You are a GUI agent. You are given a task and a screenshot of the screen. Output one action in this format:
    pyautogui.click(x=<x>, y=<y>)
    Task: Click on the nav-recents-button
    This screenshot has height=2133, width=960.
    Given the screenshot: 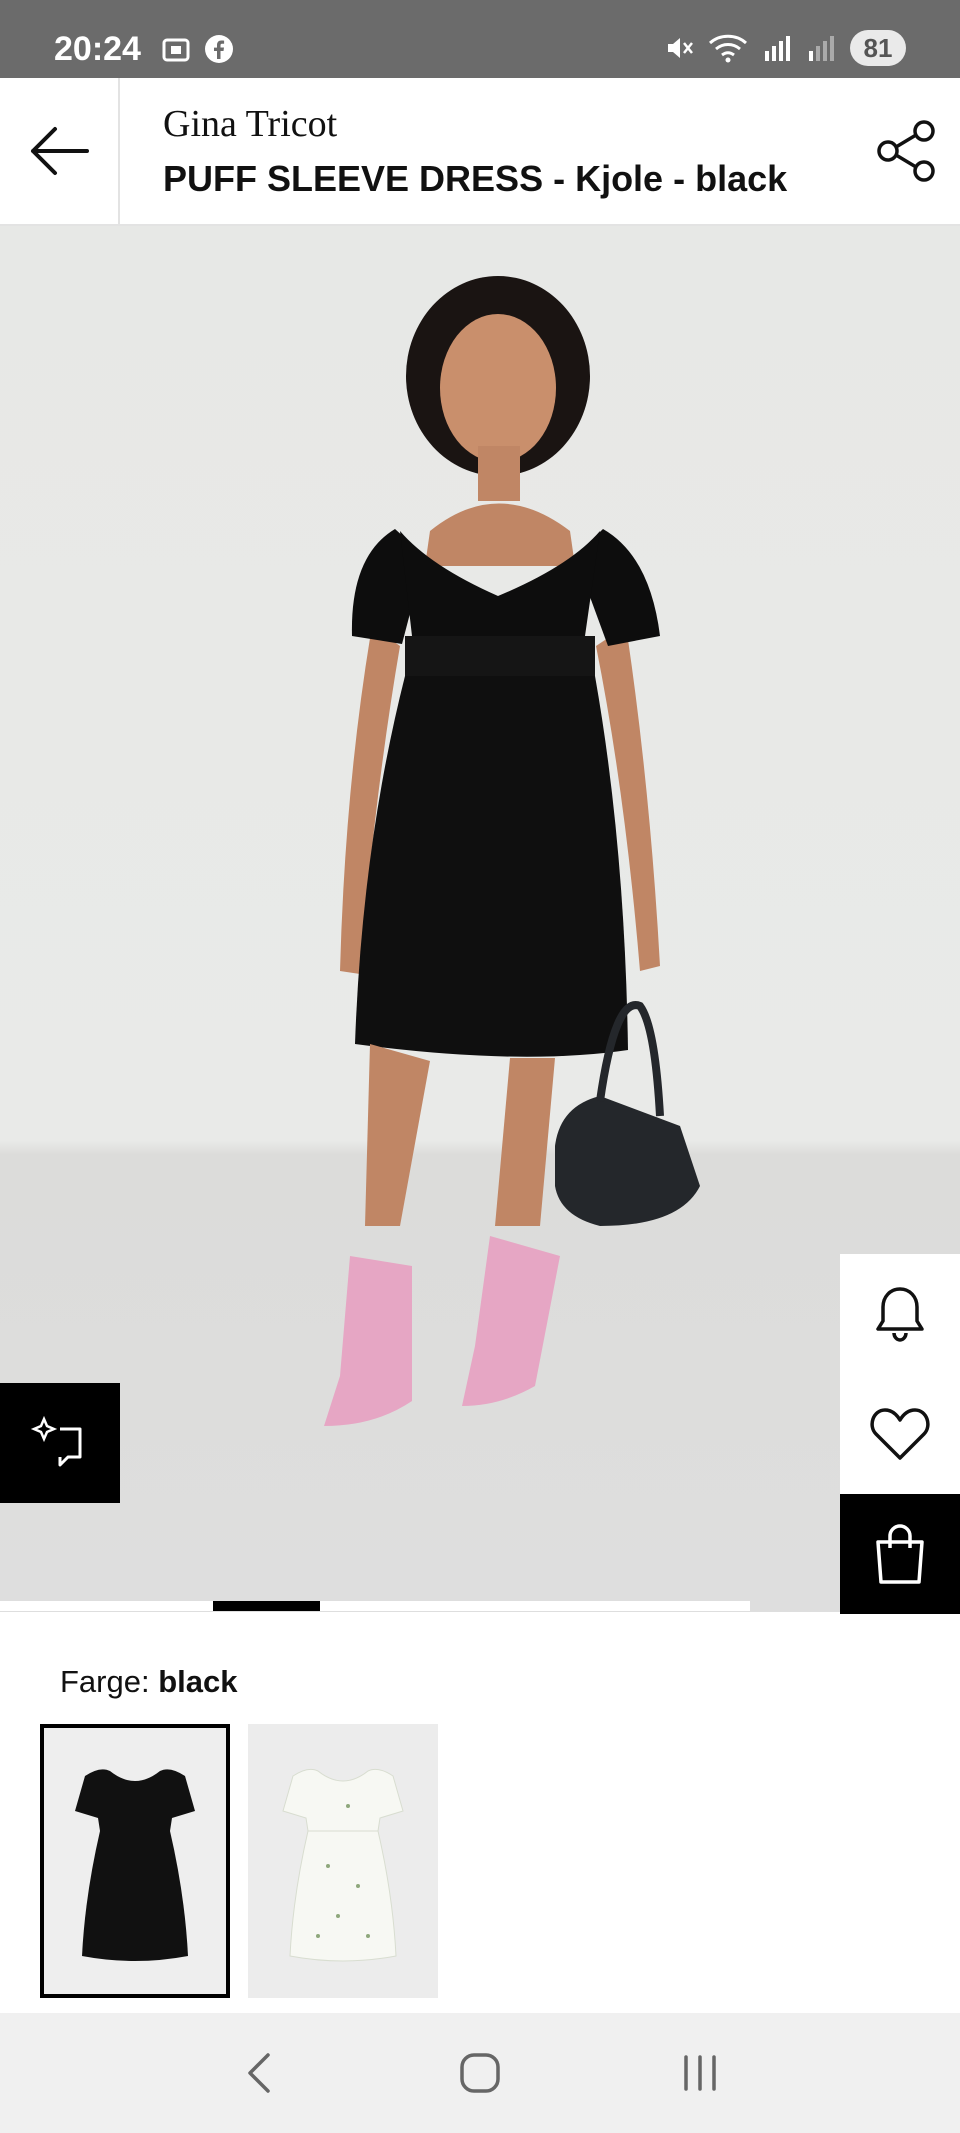 What is the action you would take?
    pyautogui.click(x=700, y=2073)
    